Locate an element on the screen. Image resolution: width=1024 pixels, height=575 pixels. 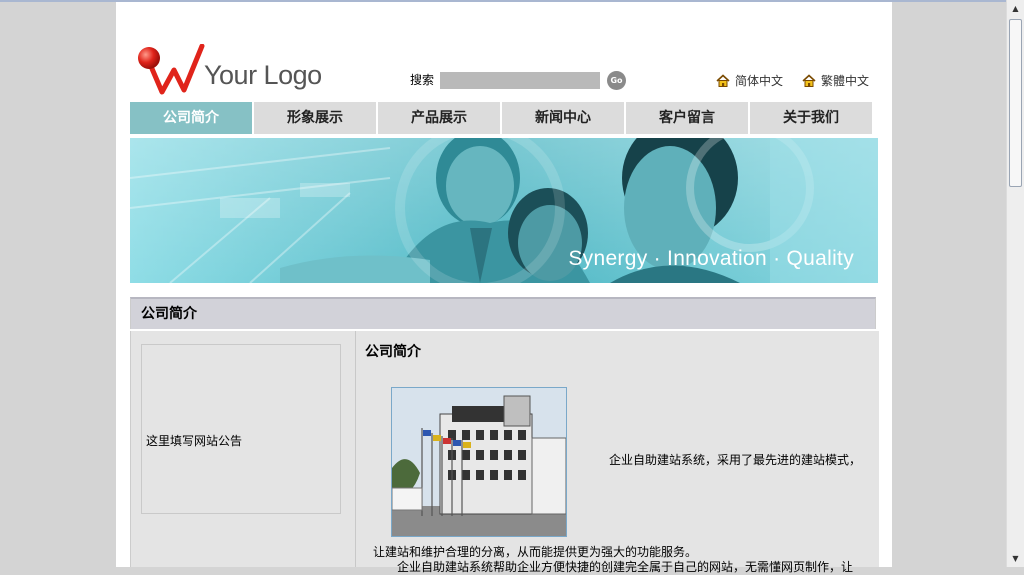
search-input is located at coordinates (520, 80).